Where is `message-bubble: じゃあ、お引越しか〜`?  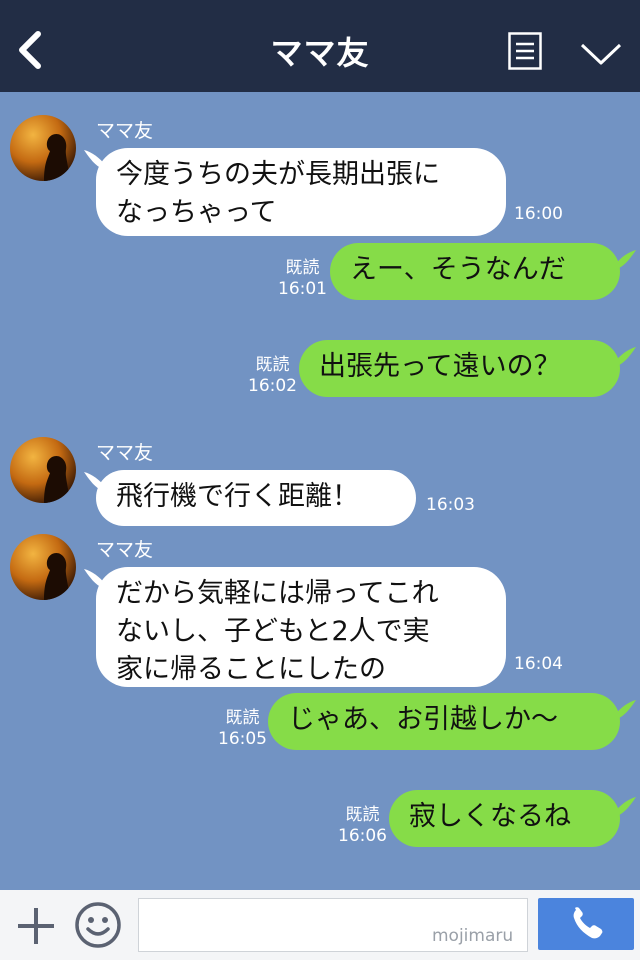
message-bubble: じゃあ、お引越しか〜 is located at coordinates (444, 721).